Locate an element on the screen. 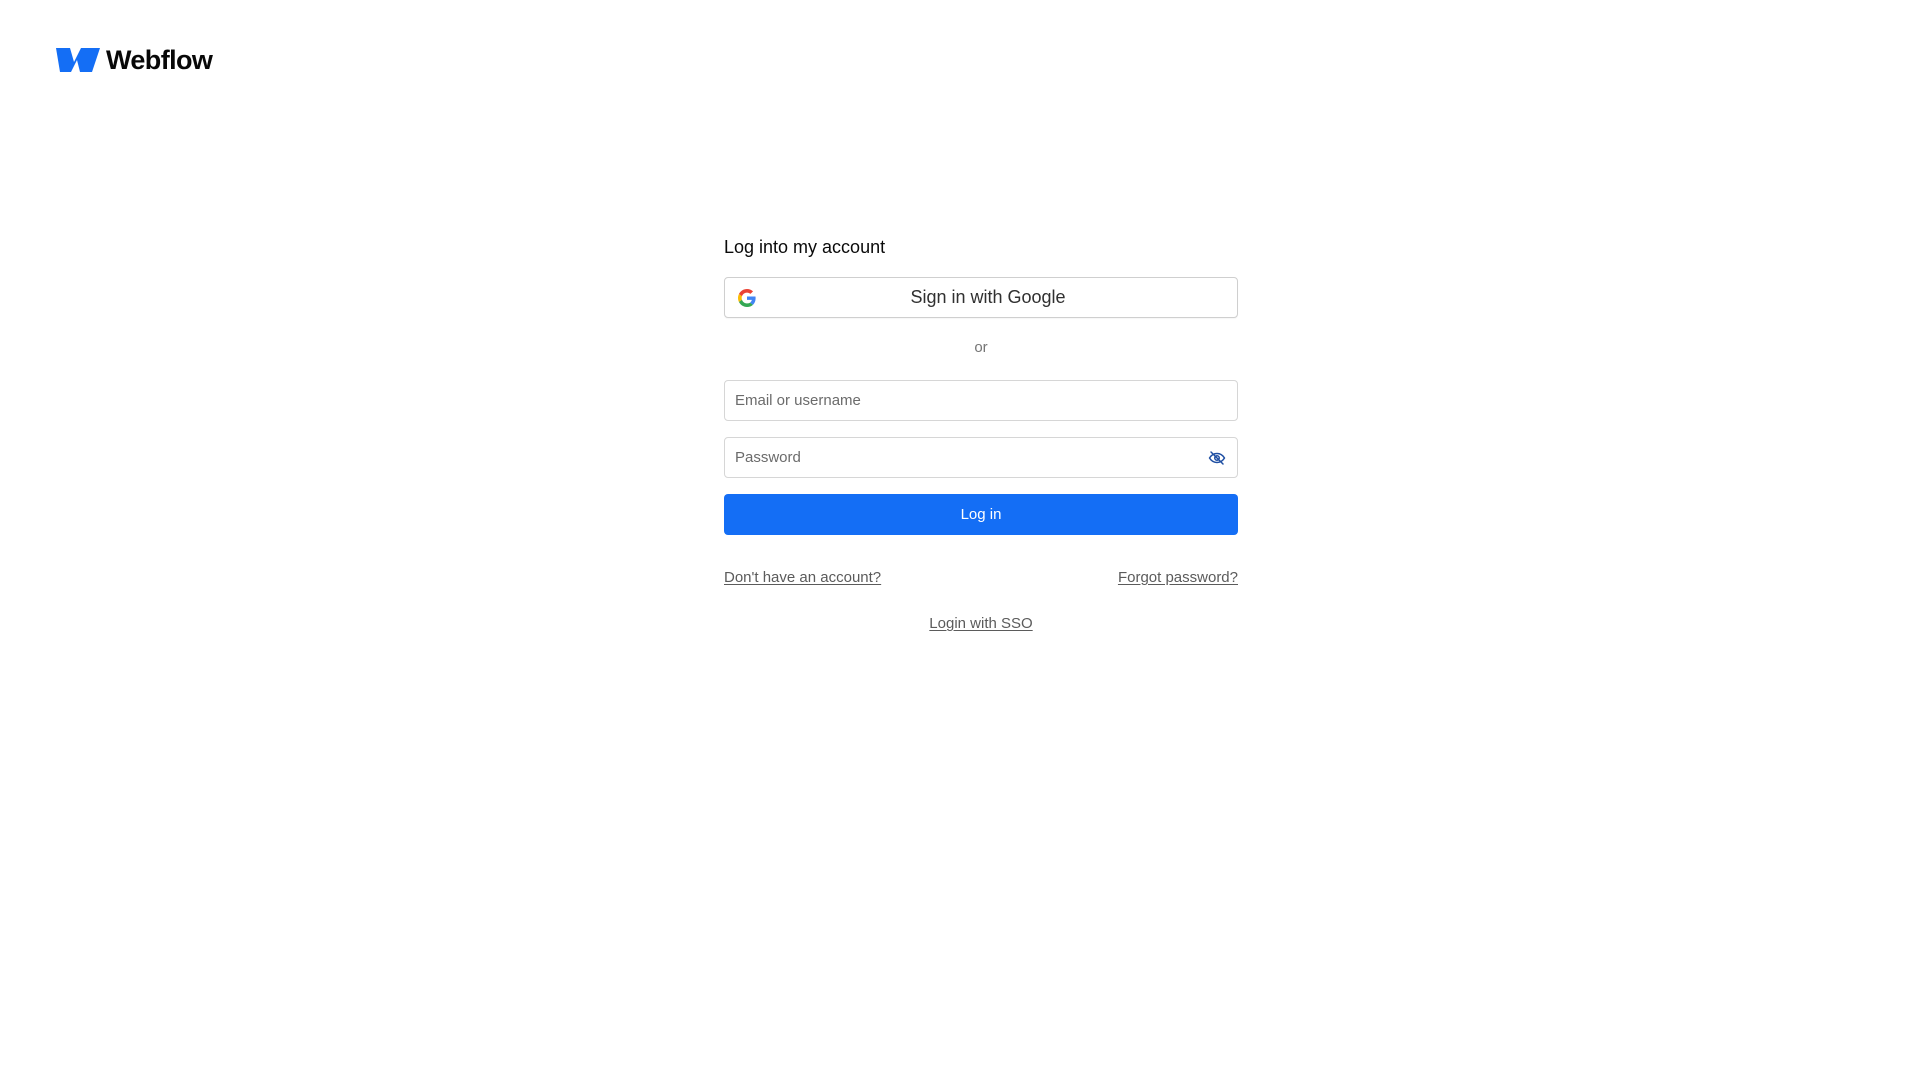 This screenshot has width=1920, height=1090. password-field-container is located at coordinates (981, 457).